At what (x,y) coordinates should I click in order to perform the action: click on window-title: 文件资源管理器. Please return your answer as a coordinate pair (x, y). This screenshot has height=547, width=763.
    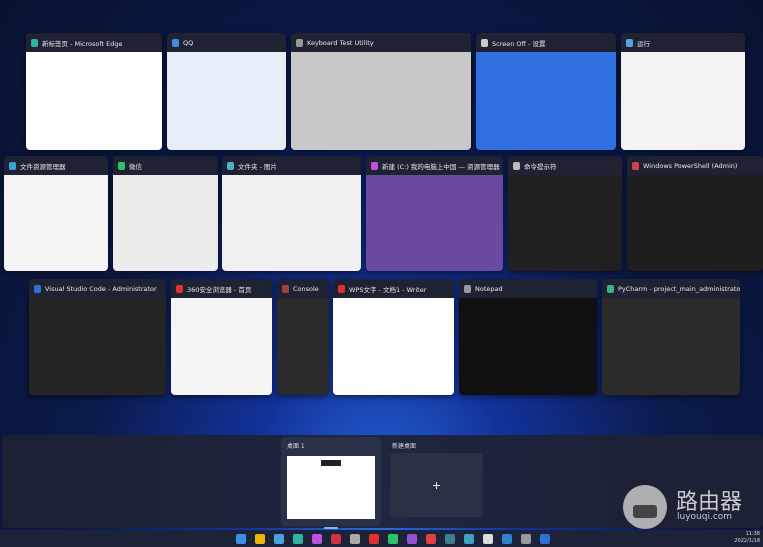
    Looking at the image, I should click on (43, 166).